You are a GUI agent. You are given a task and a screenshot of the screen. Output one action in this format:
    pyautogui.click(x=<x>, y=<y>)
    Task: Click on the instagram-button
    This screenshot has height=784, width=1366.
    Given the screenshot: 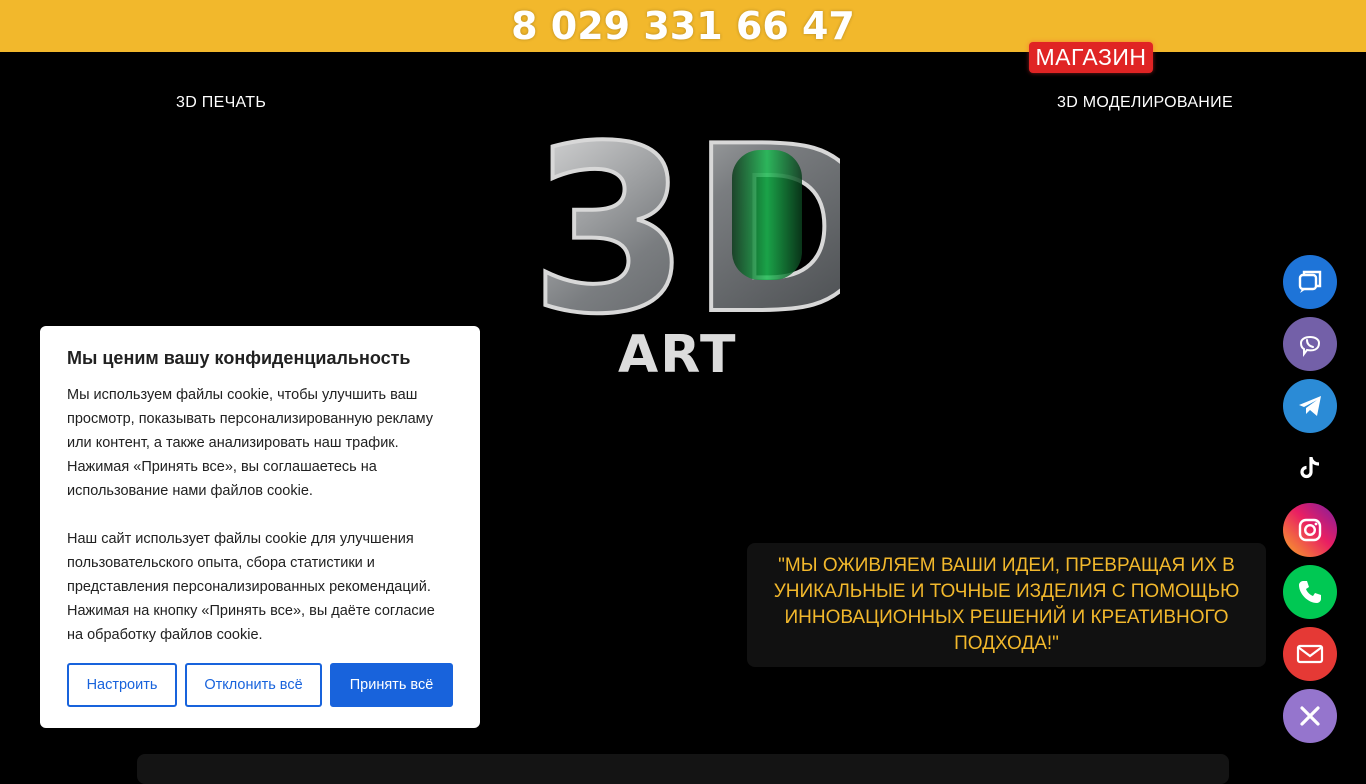 What is the action you would take?
    pyautogui.click(x=1310, y=530)
    